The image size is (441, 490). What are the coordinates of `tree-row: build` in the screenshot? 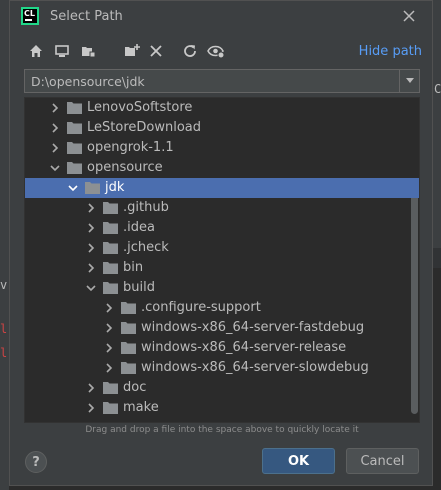 It's located at (222, 288).